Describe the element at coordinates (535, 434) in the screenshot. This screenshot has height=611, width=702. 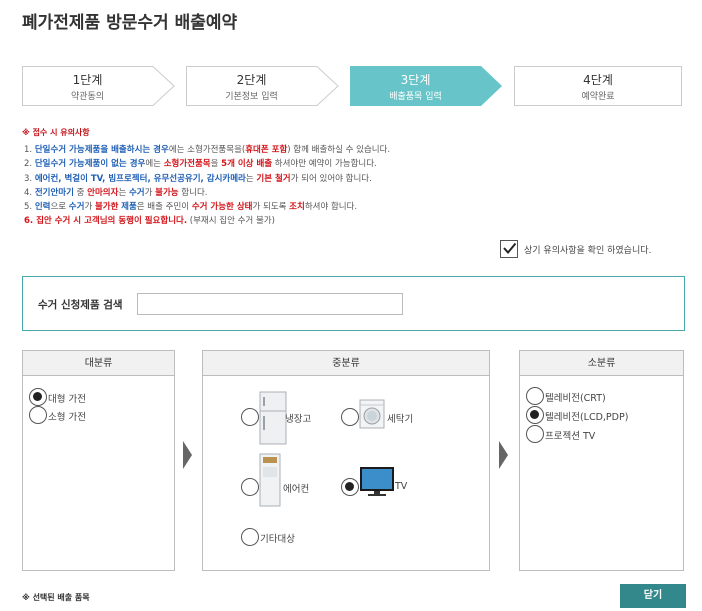
I see `projection-tv-radio` at that location.